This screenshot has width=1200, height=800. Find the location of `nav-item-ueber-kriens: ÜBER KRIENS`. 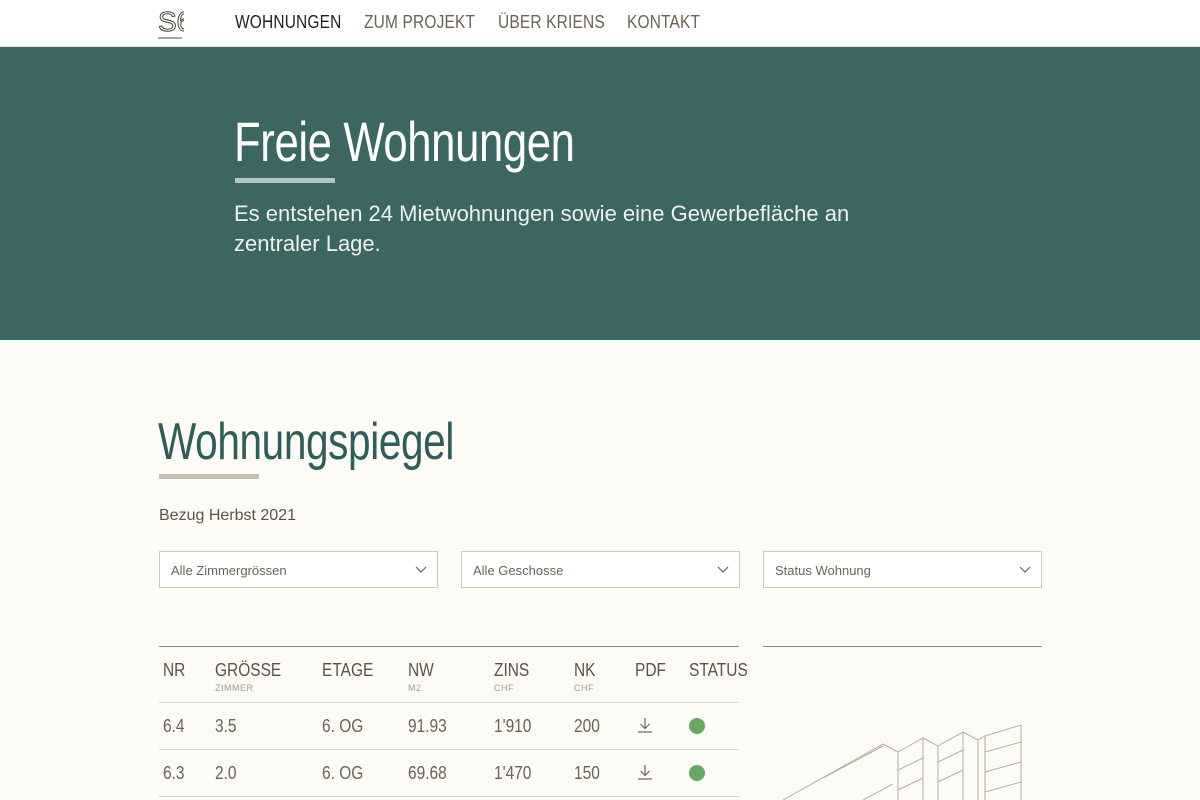

nav-item-ueber-kriens: ÜBER KRIENS is located at coordinates (551, 22).